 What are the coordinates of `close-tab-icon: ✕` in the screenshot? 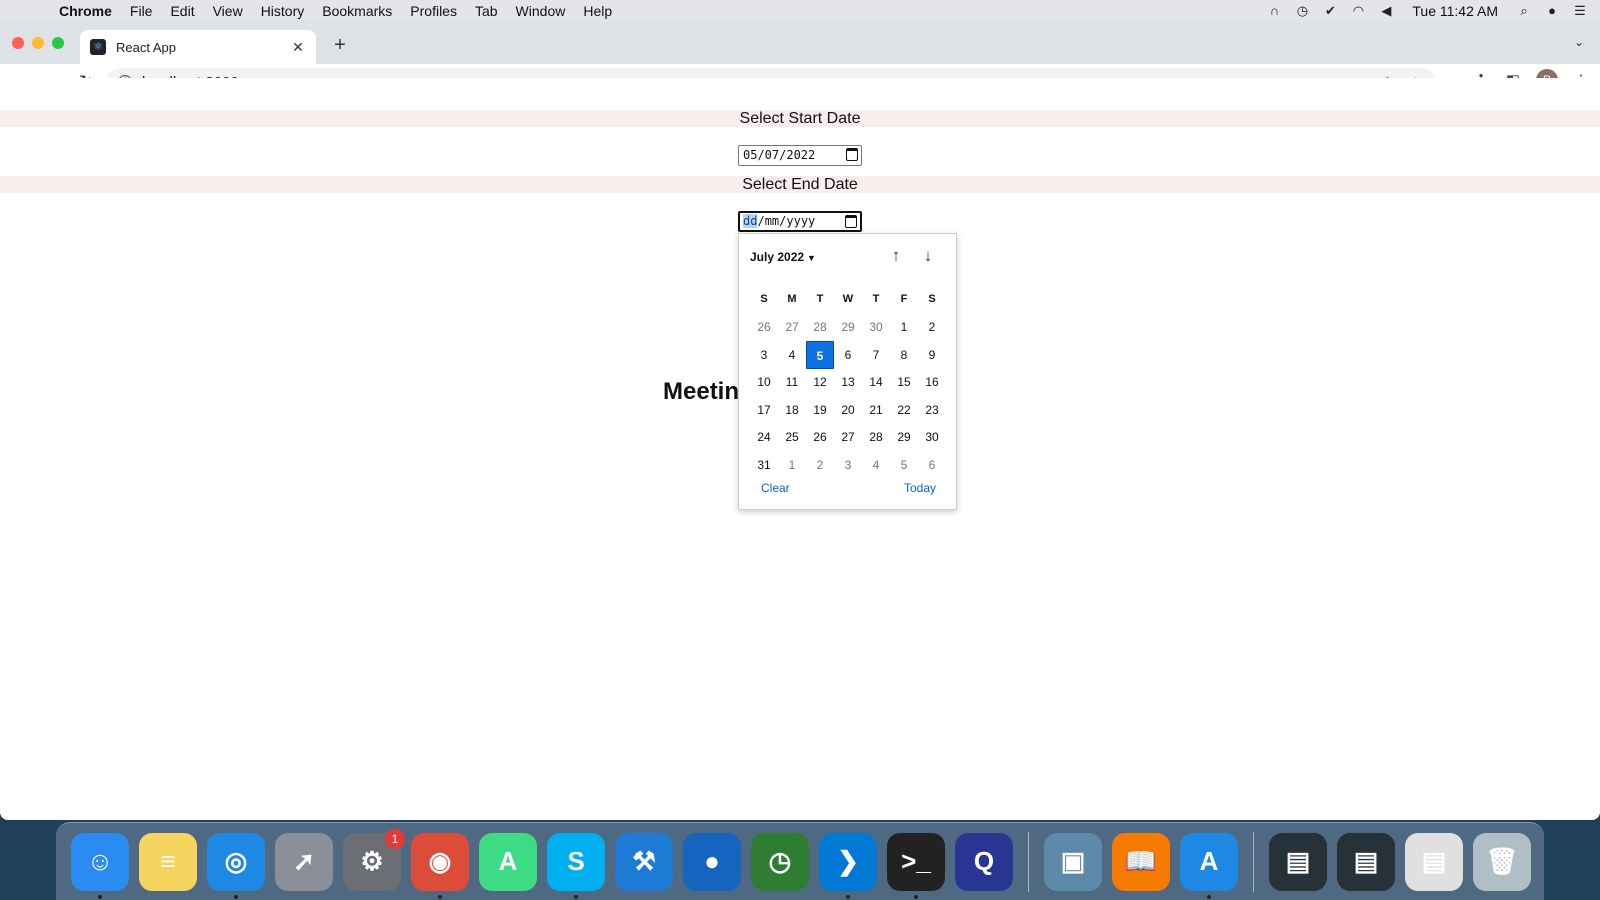 It's located at (298, 47).